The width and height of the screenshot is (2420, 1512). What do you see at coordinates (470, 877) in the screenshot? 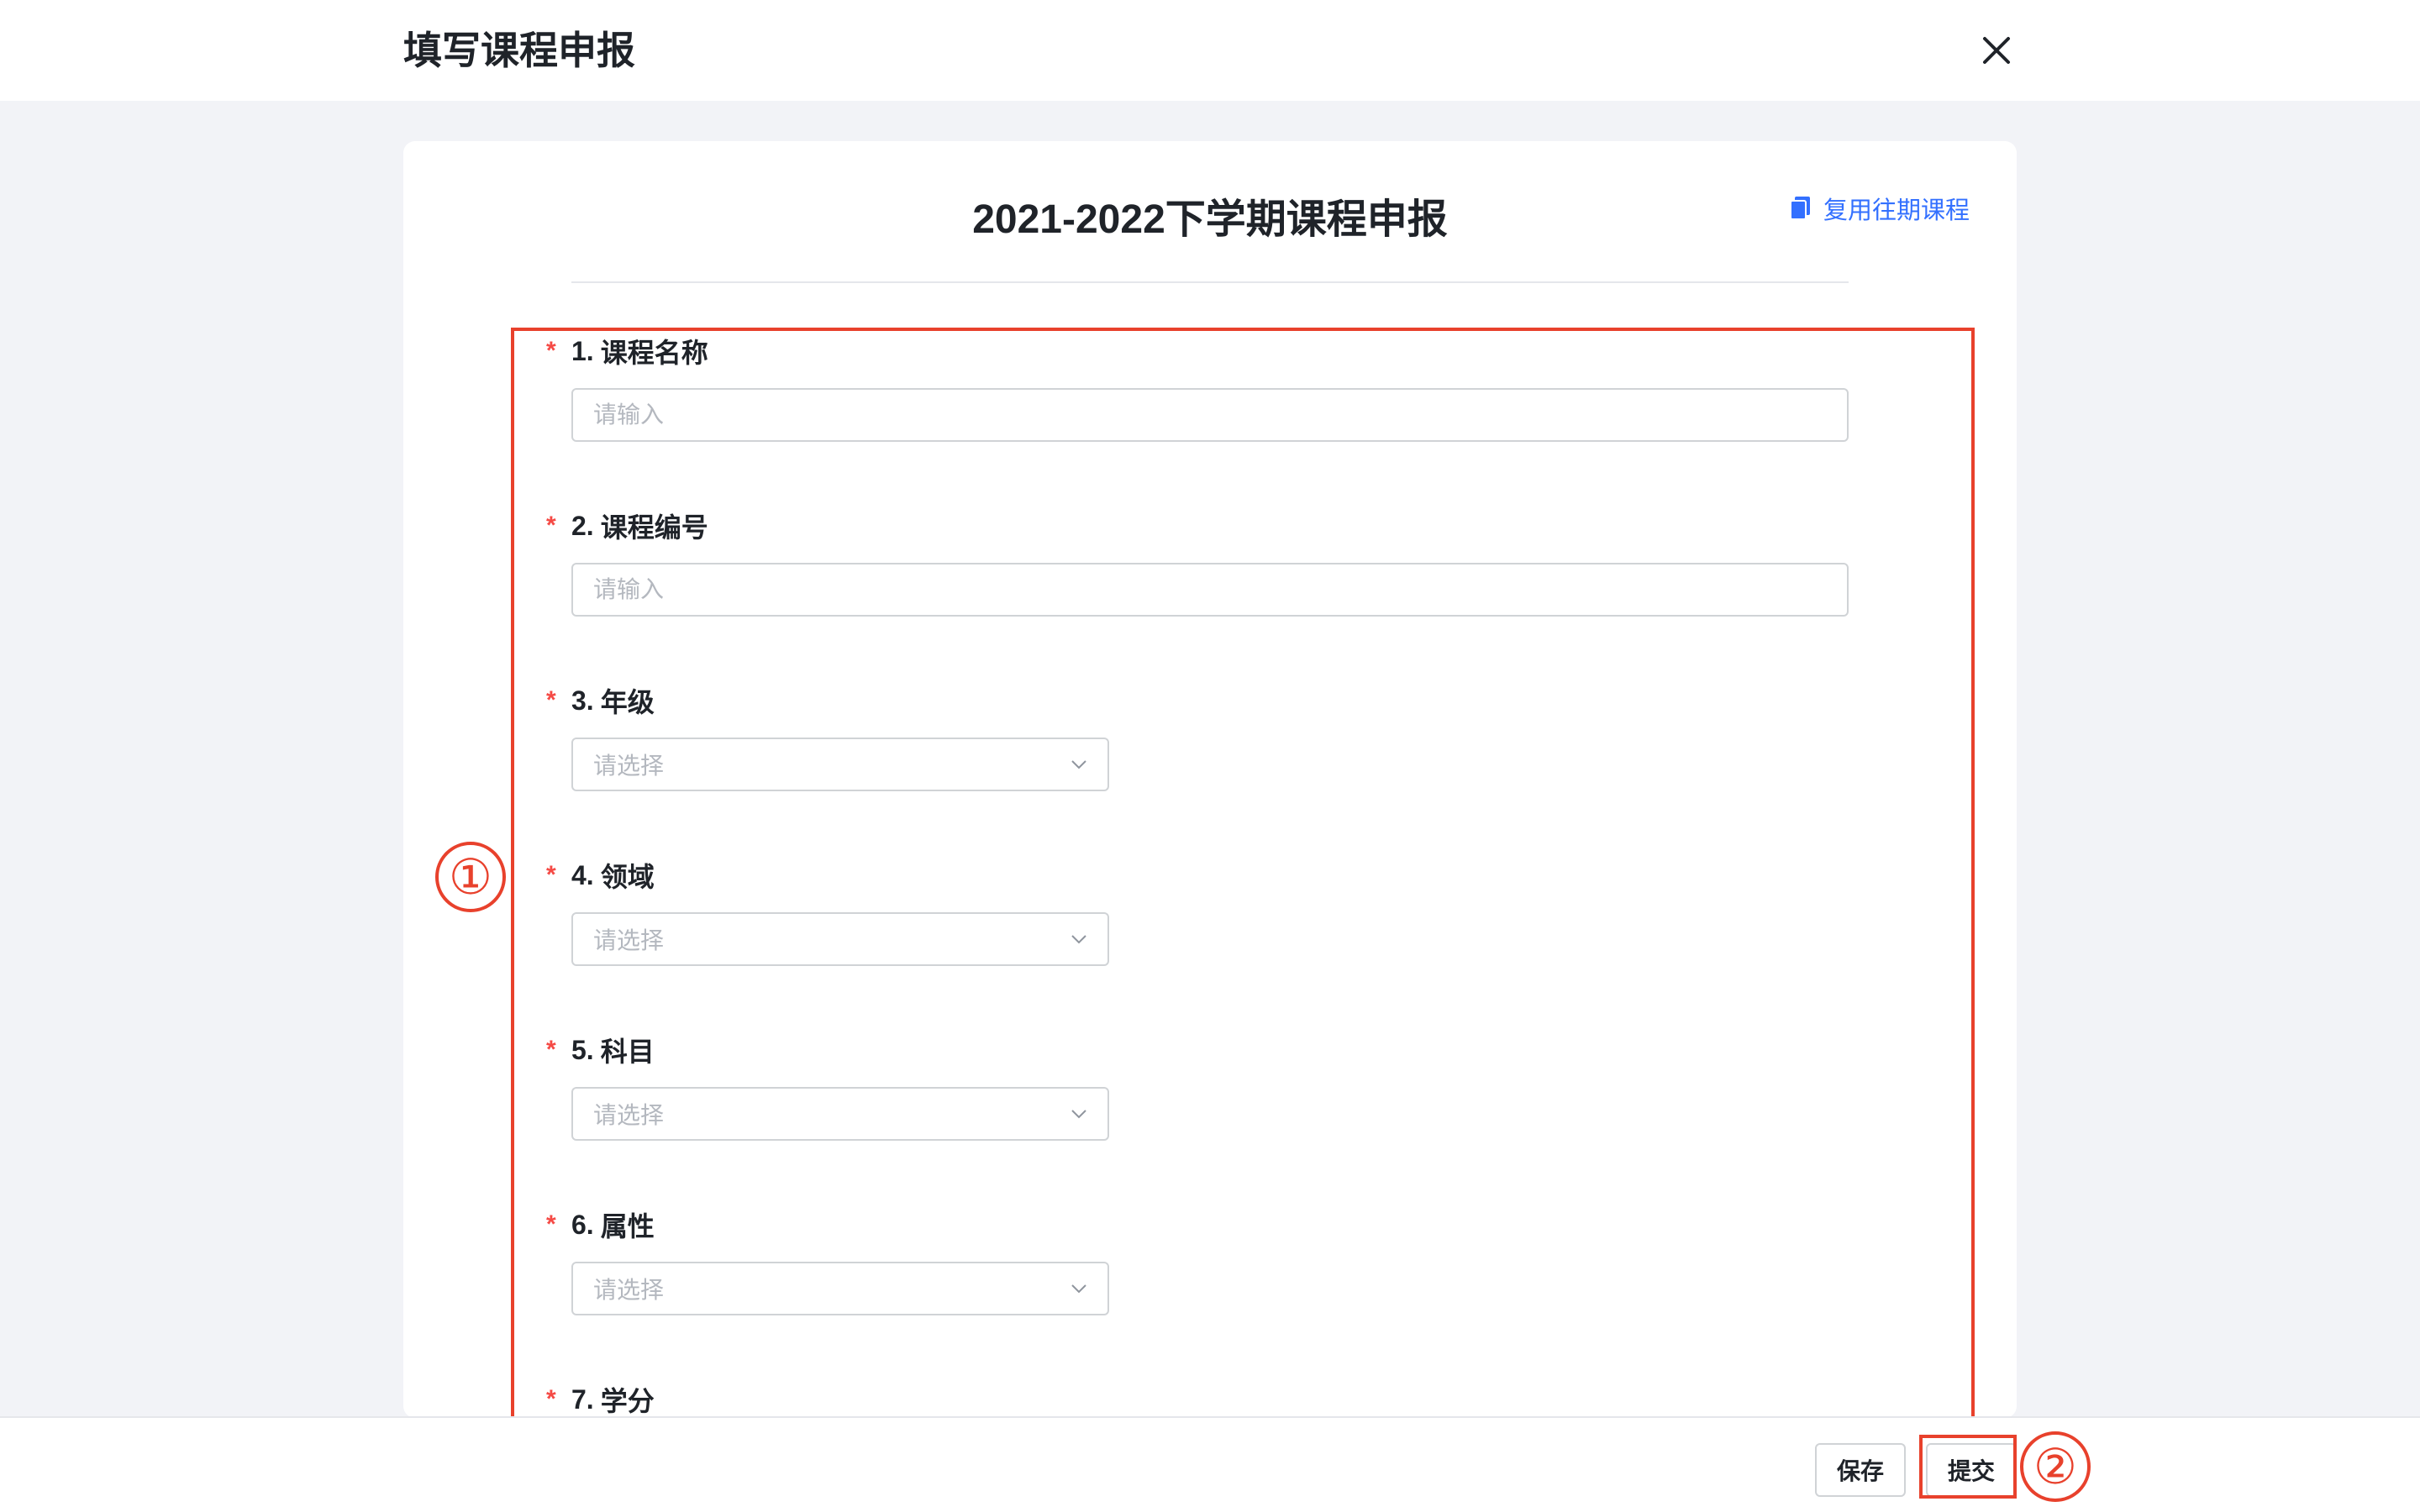
I see `annotation-marker-1: ①` at bounding box center [470, 877].